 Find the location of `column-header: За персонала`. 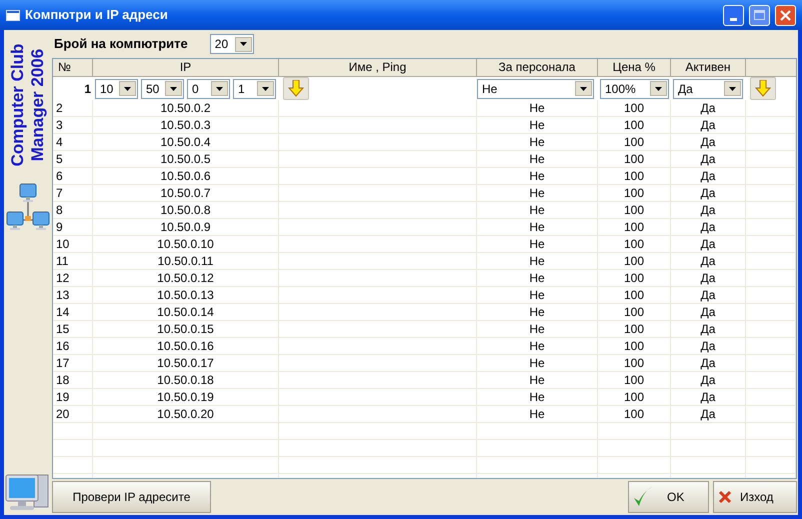

column-header: За персонала is located at coordinates (537, 68).